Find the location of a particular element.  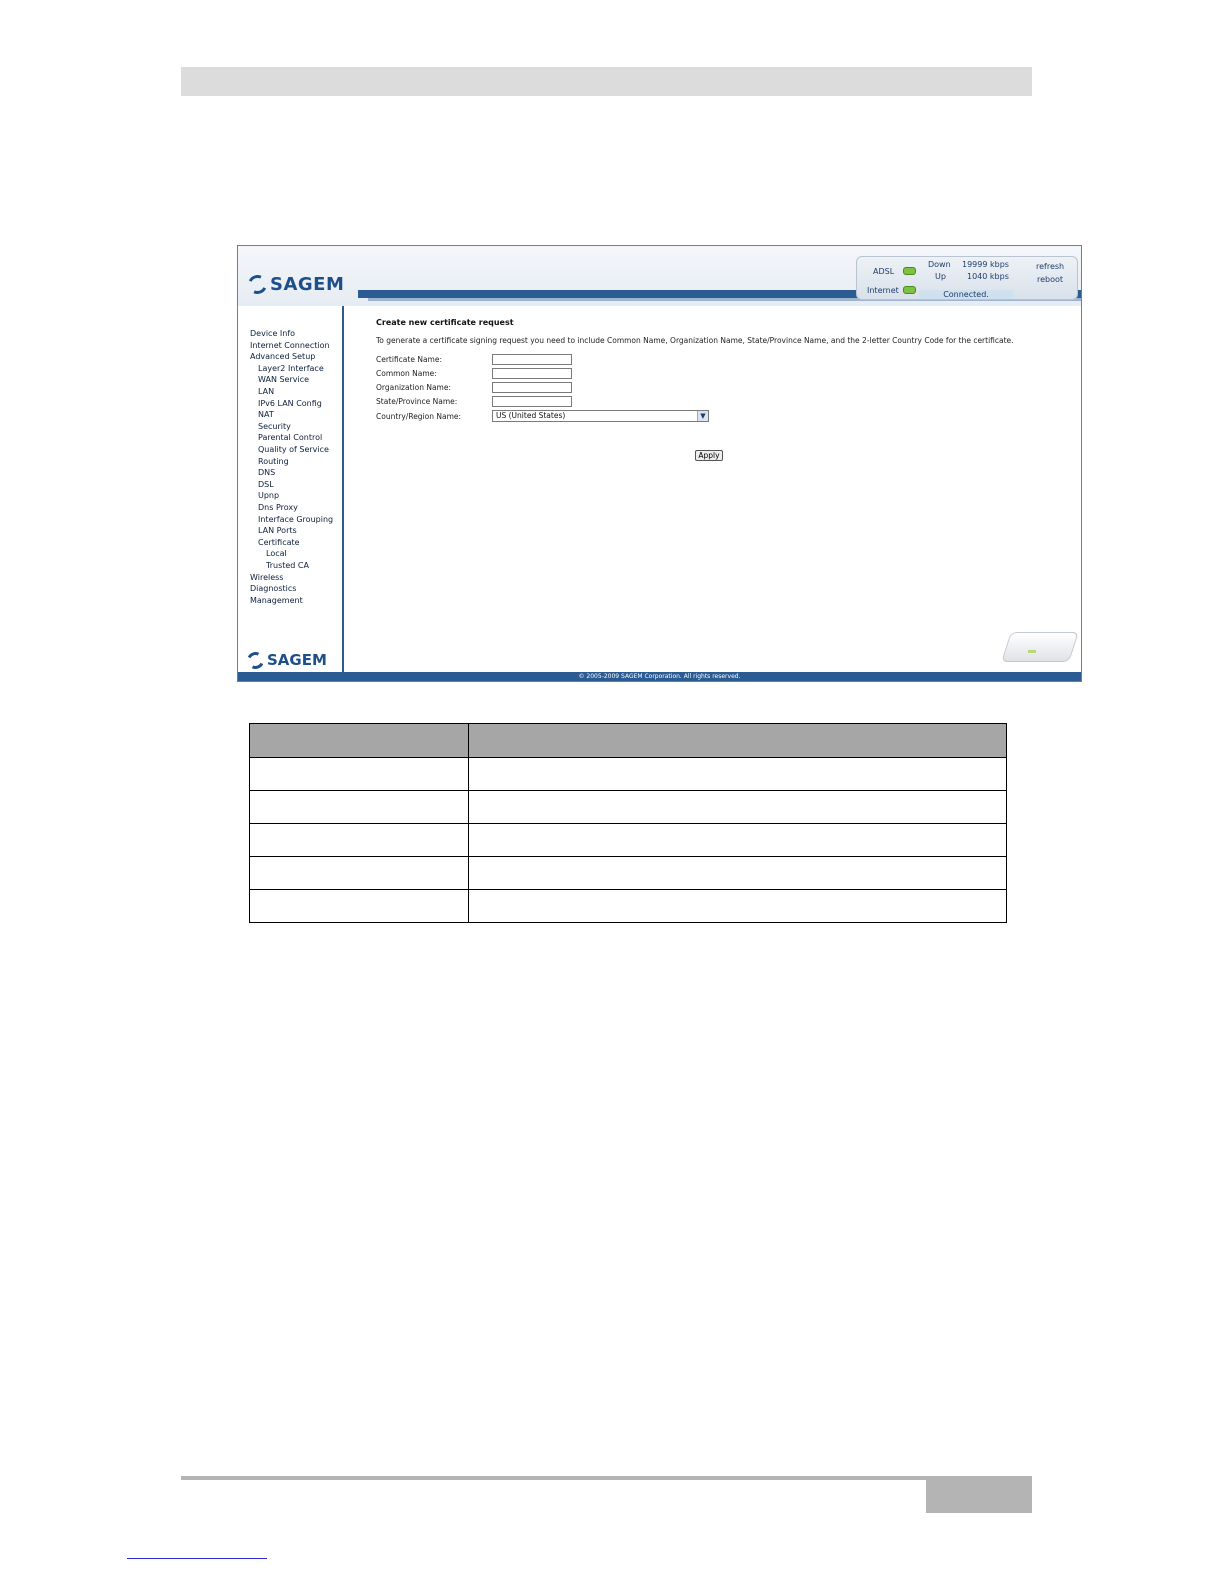

common-name-input is located at coordinates (532, 373).